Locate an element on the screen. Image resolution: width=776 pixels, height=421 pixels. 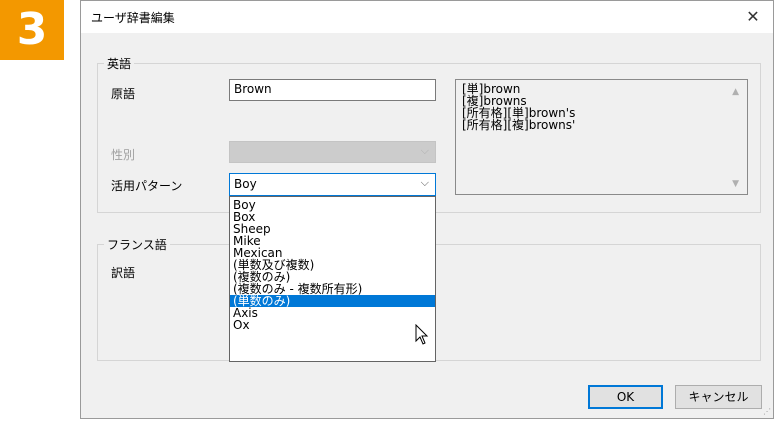
mouse-pointer-icon is located at coordinates (422, 334).